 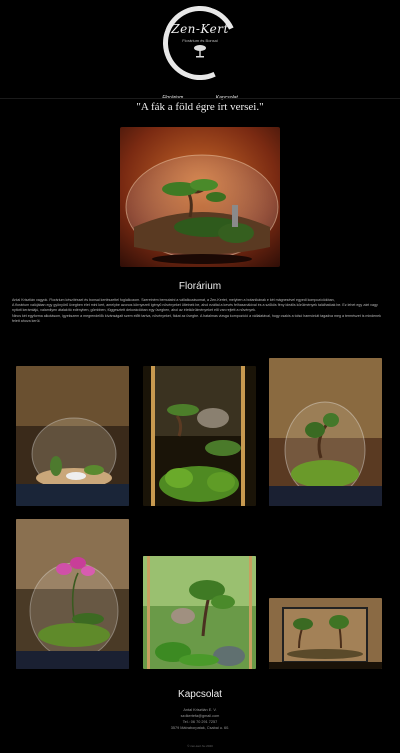 I want to click on logo: Zen-Kert Florárium és Bonsai, so click(x=200, y=43).